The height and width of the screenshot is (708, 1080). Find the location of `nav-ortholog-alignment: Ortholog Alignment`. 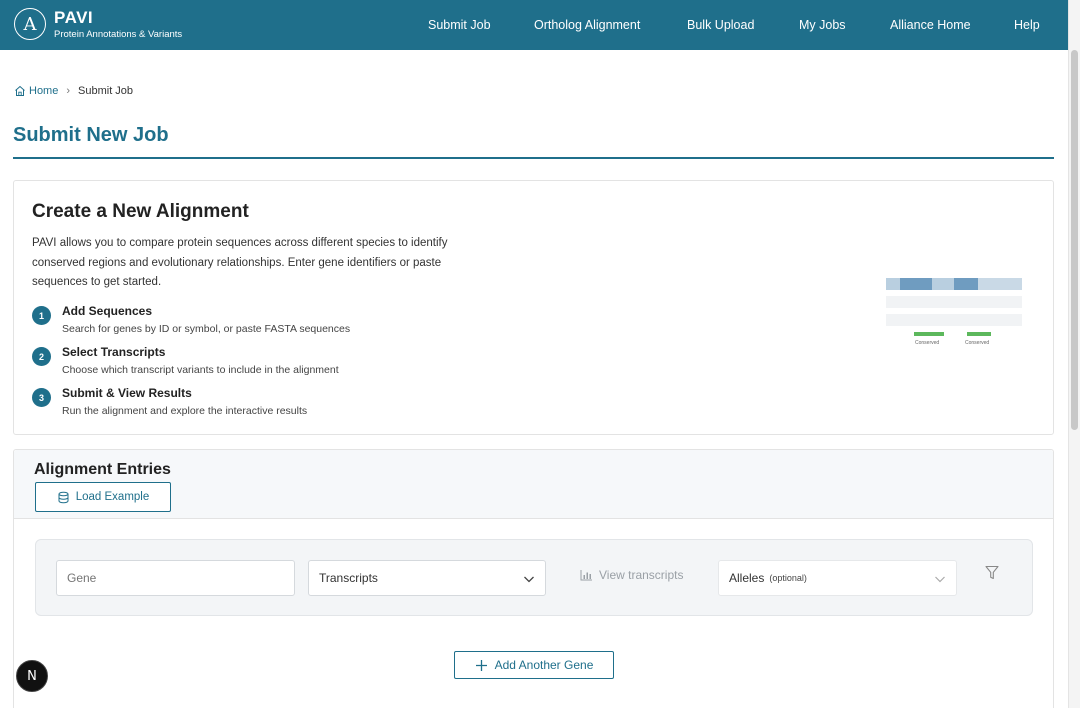

nav-ortholog-alignment: Ortholog Alignment is located at coordinates (587, 25).